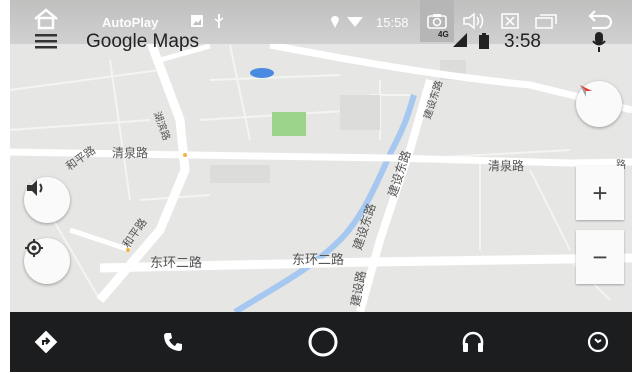 The width and height of the screenshot is (640, 374). Describe the element at coordinates (47, 261) in the screenshot. I see `recenter-button` at that location.